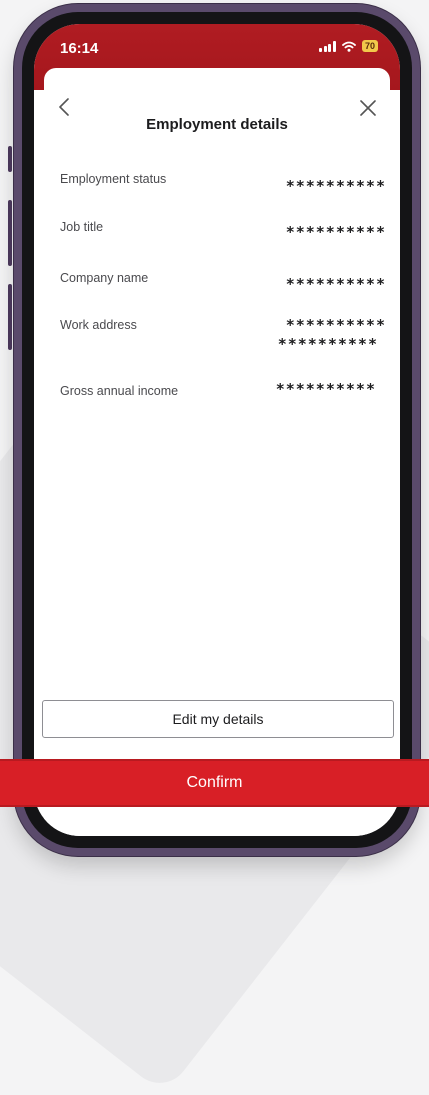 The height and width of the screenshot is (1095, 429). Describe the element at coordinates (10, 159) in the screenshot. I see `mute-switch` at that location.